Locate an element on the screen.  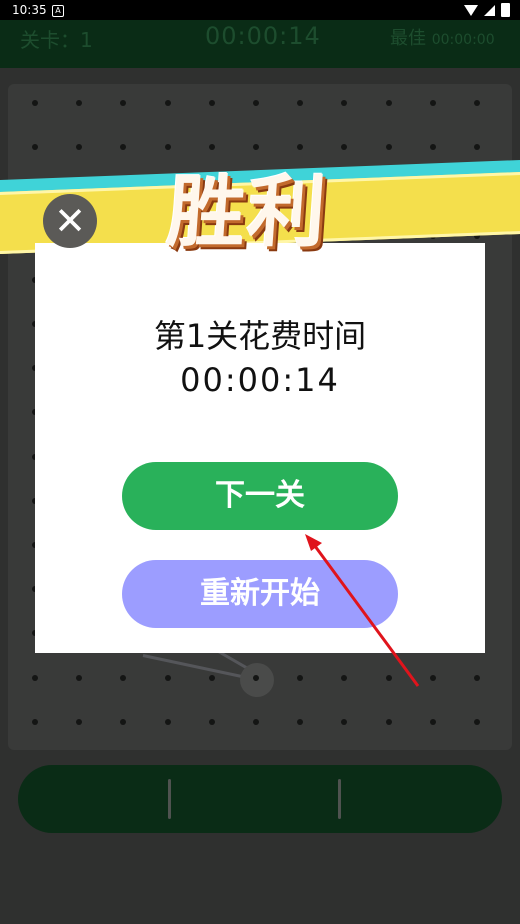
bottom-toolbar is located at coordinates (260, 799).